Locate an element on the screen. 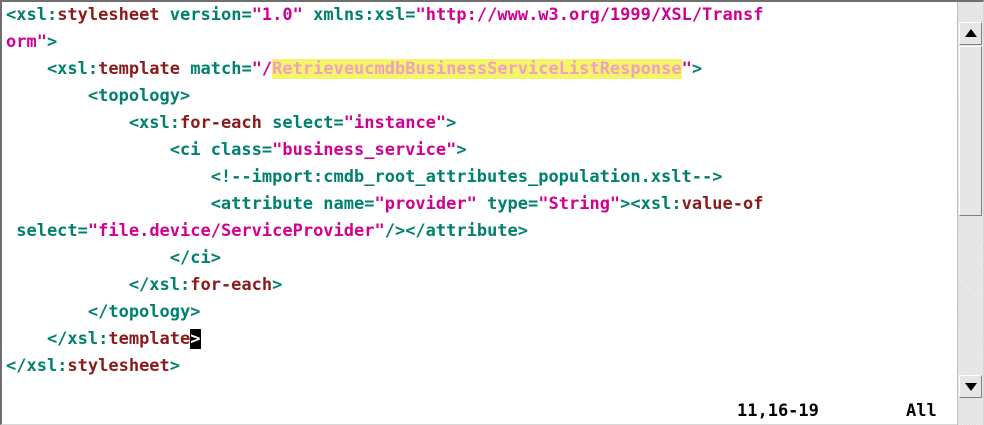 This screenshot has width=984, height=425. scroll-up-button is located at coordinates (970, 33).